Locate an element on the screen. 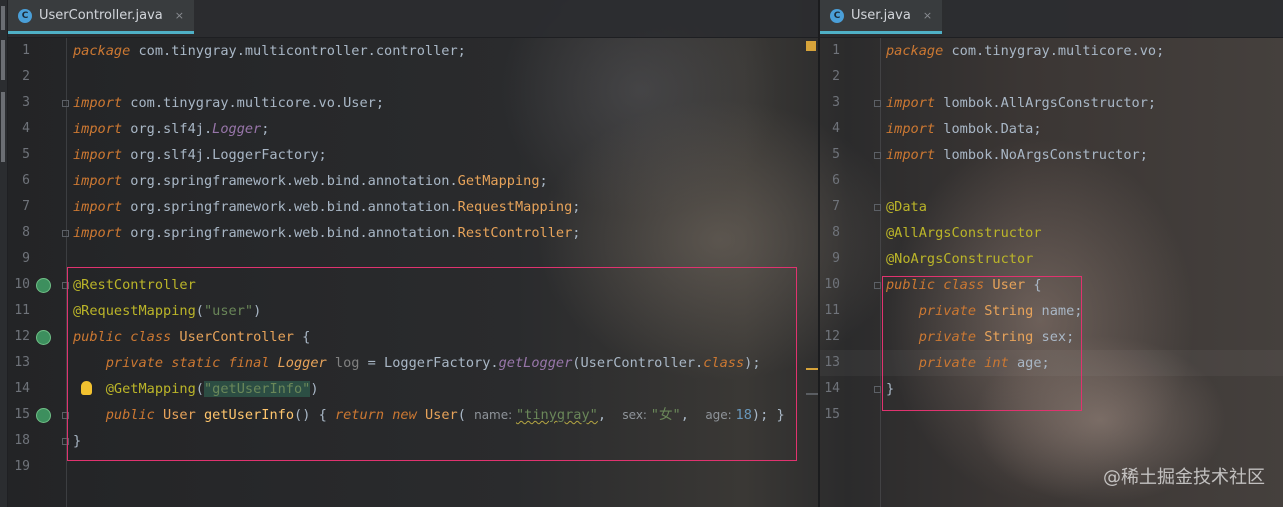 The image size is (1283, 507). code-token: com.tinygray.multicontroller.controller; is located at coordinates (298, 51).